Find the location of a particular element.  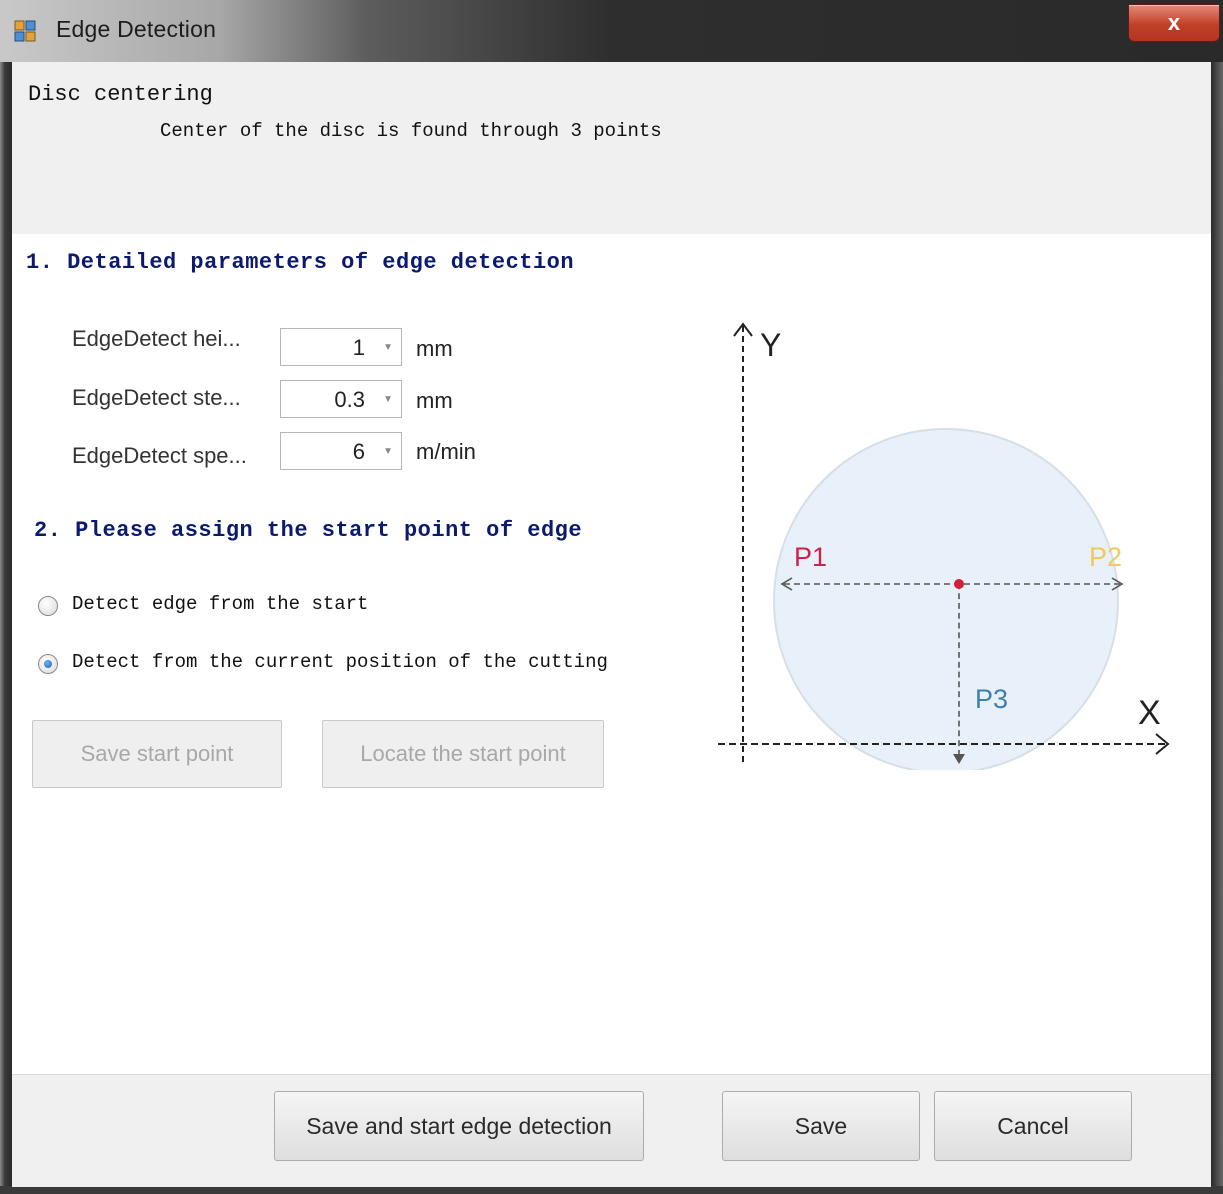

edge-detect-step-stepper: 0.3 ▼ is located at coordinates (341, 399).